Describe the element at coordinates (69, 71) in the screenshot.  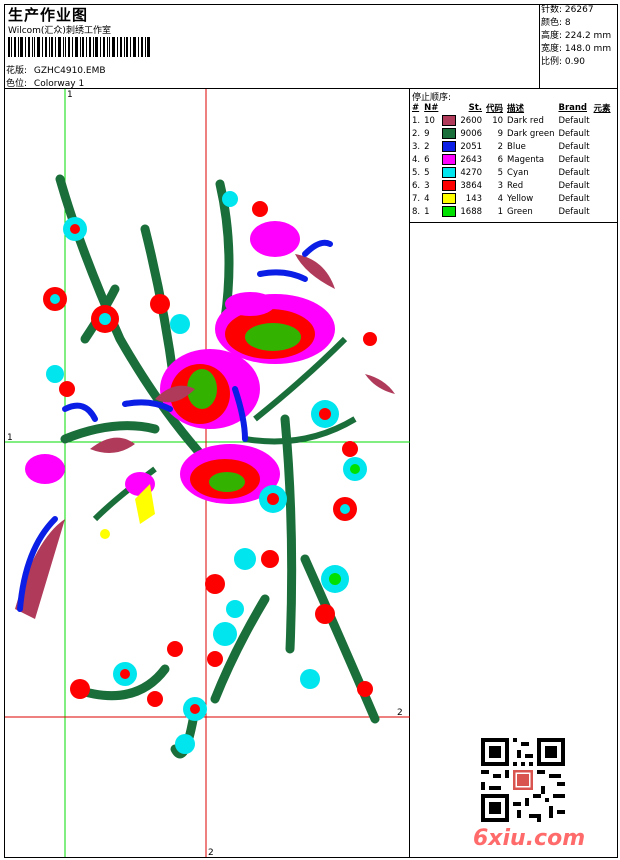
I see `file-value: GZHC4910.EMB` at that location.